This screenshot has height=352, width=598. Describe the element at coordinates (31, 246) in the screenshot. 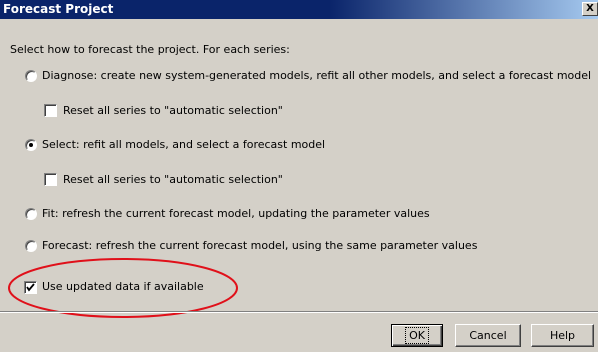

I see `forecast-radio` at that location.